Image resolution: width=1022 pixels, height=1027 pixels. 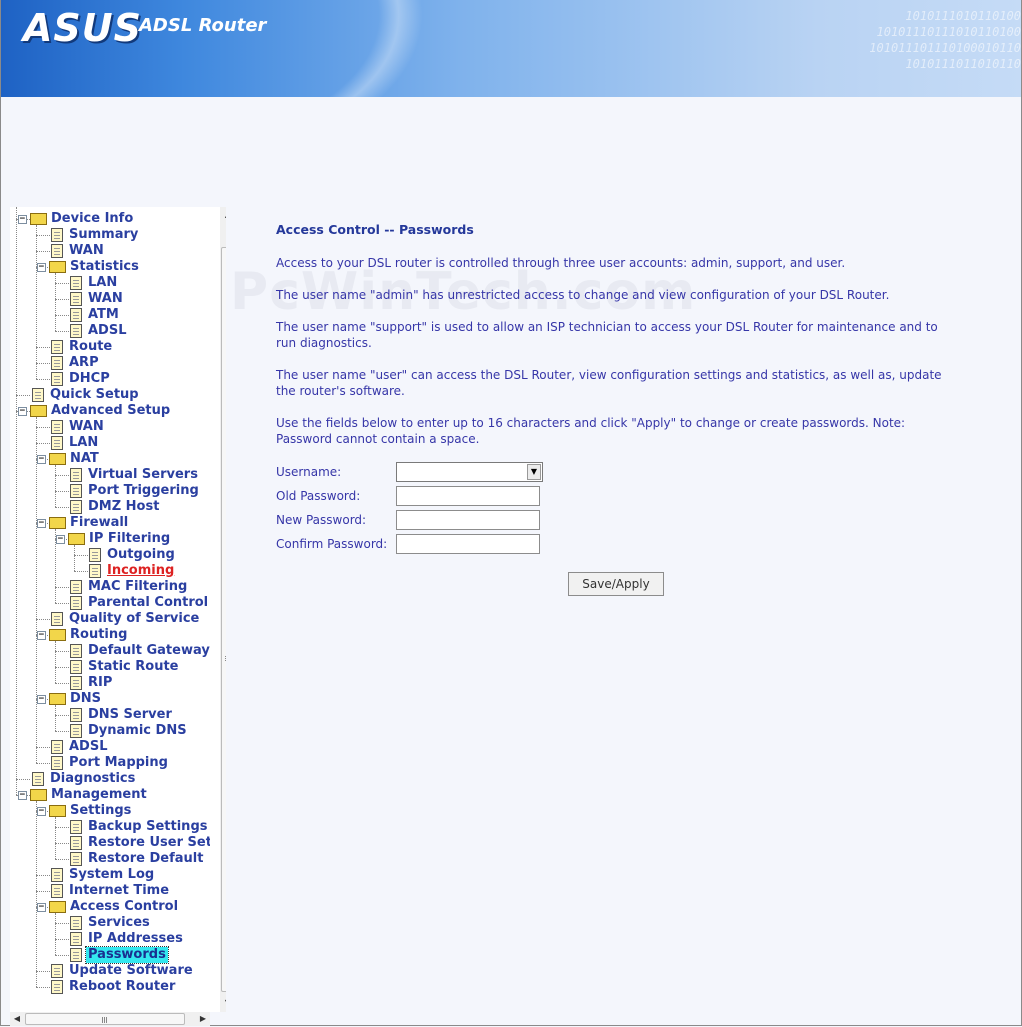 I want to click on sidebar-item-label: Routing, so click(x=99, y=634).